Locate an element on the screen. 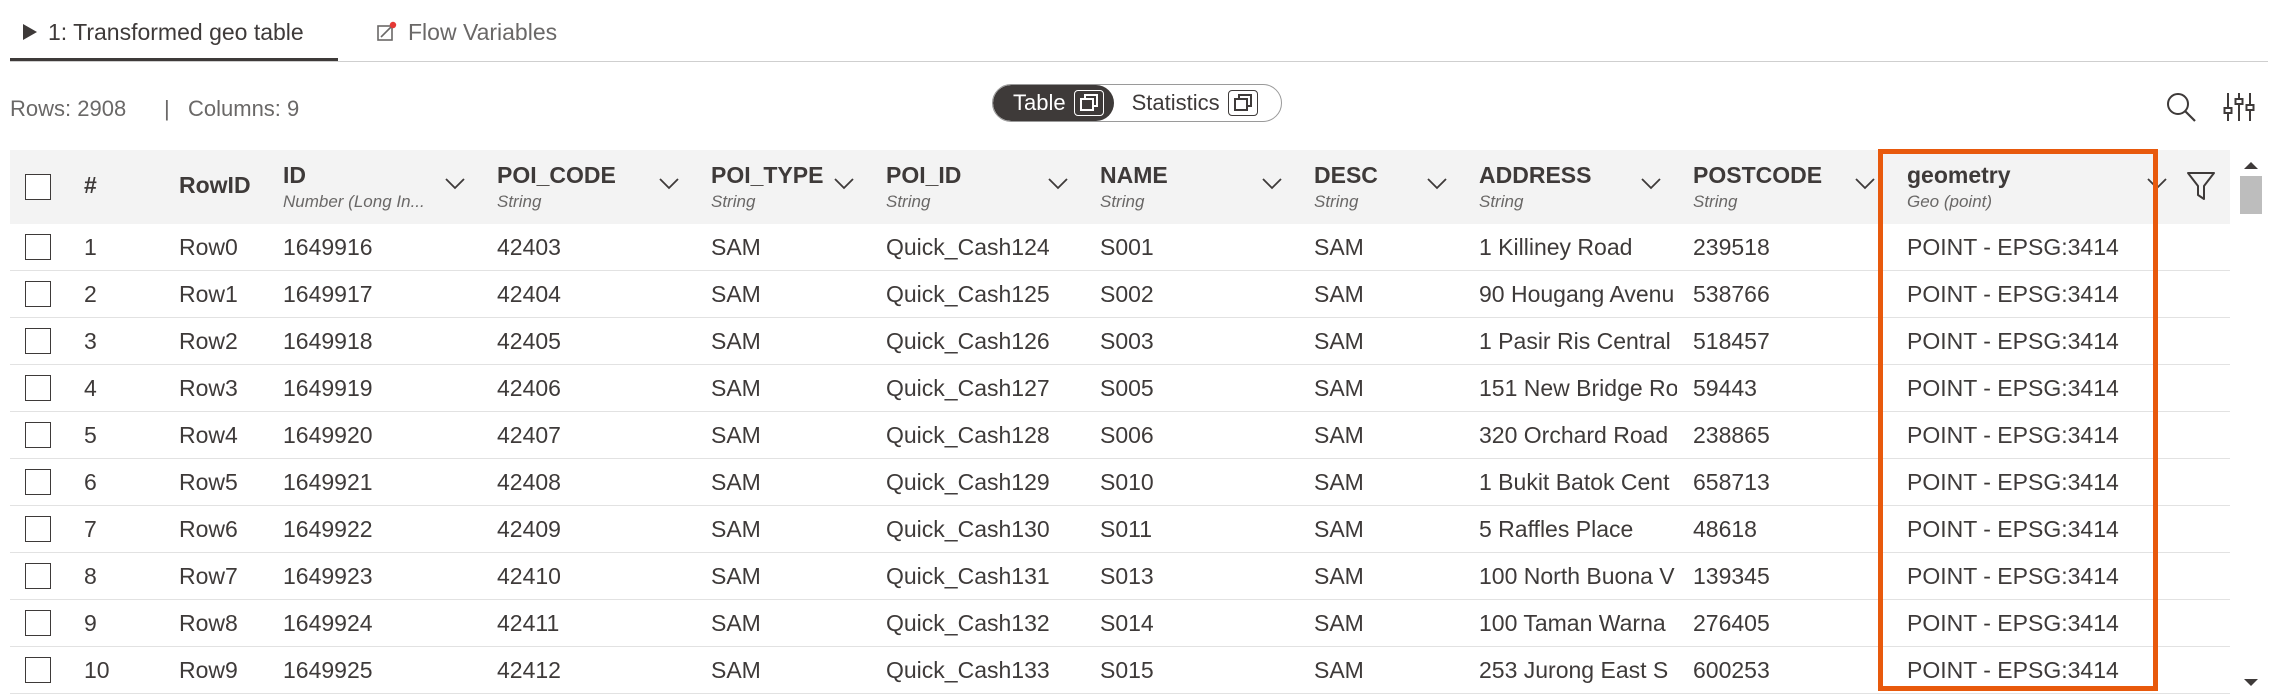  column-settings-icon is located at coordinates (2239, 107).